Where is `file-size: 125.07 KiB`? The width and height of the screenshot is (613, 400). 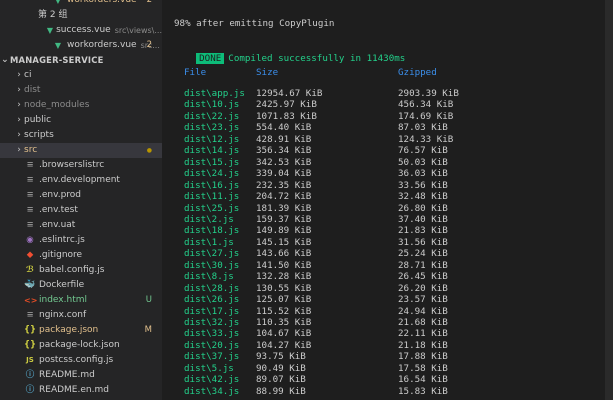 file-size: 125.07 KiB is located at coordinates (284, 300).